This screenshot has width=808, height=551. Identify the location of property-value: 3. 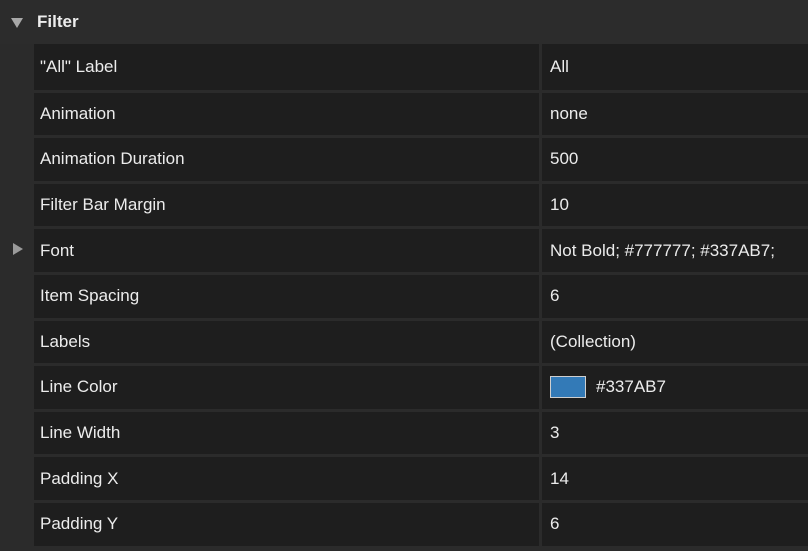
(675, 431).